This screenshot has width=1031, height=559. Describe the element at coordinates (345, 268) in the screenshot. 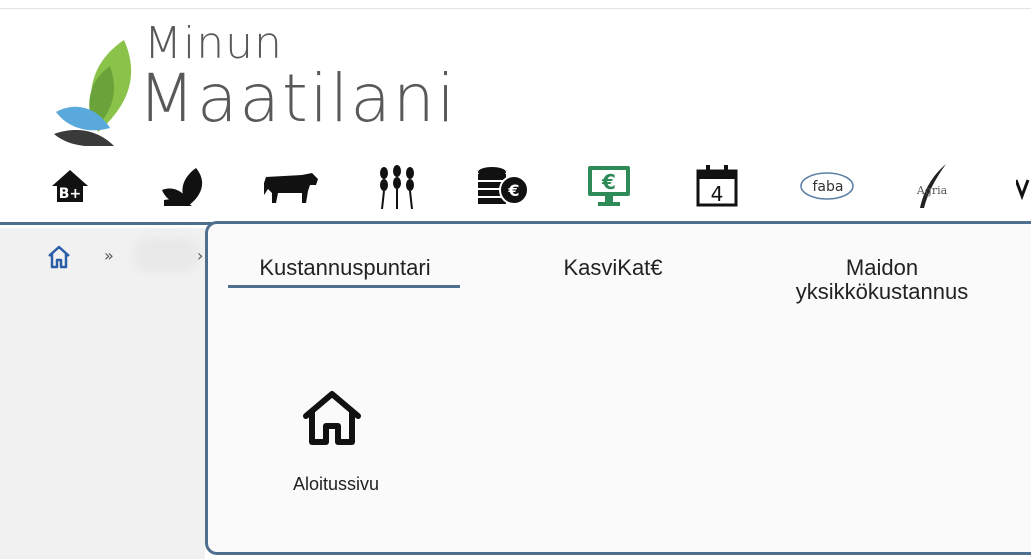

I see `tab-kustannuspuntari: Kustannuspuntari` at that location.